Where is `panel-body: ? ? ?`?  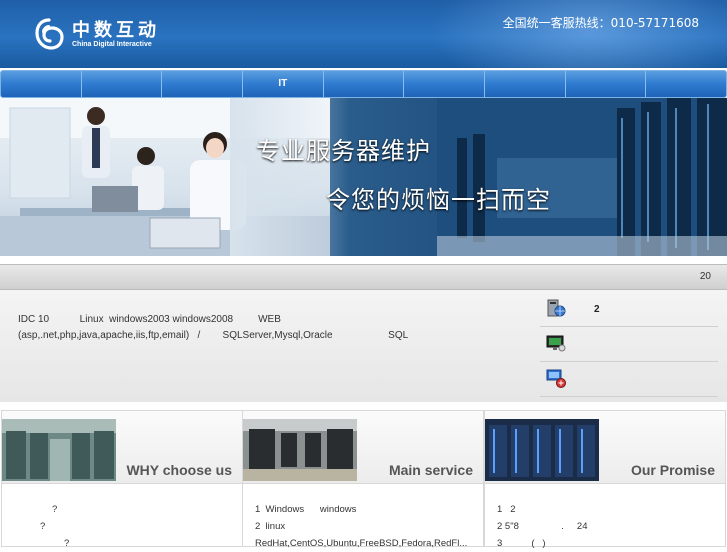
panel-body: ? ? ? is located at coordinates (124, 526).